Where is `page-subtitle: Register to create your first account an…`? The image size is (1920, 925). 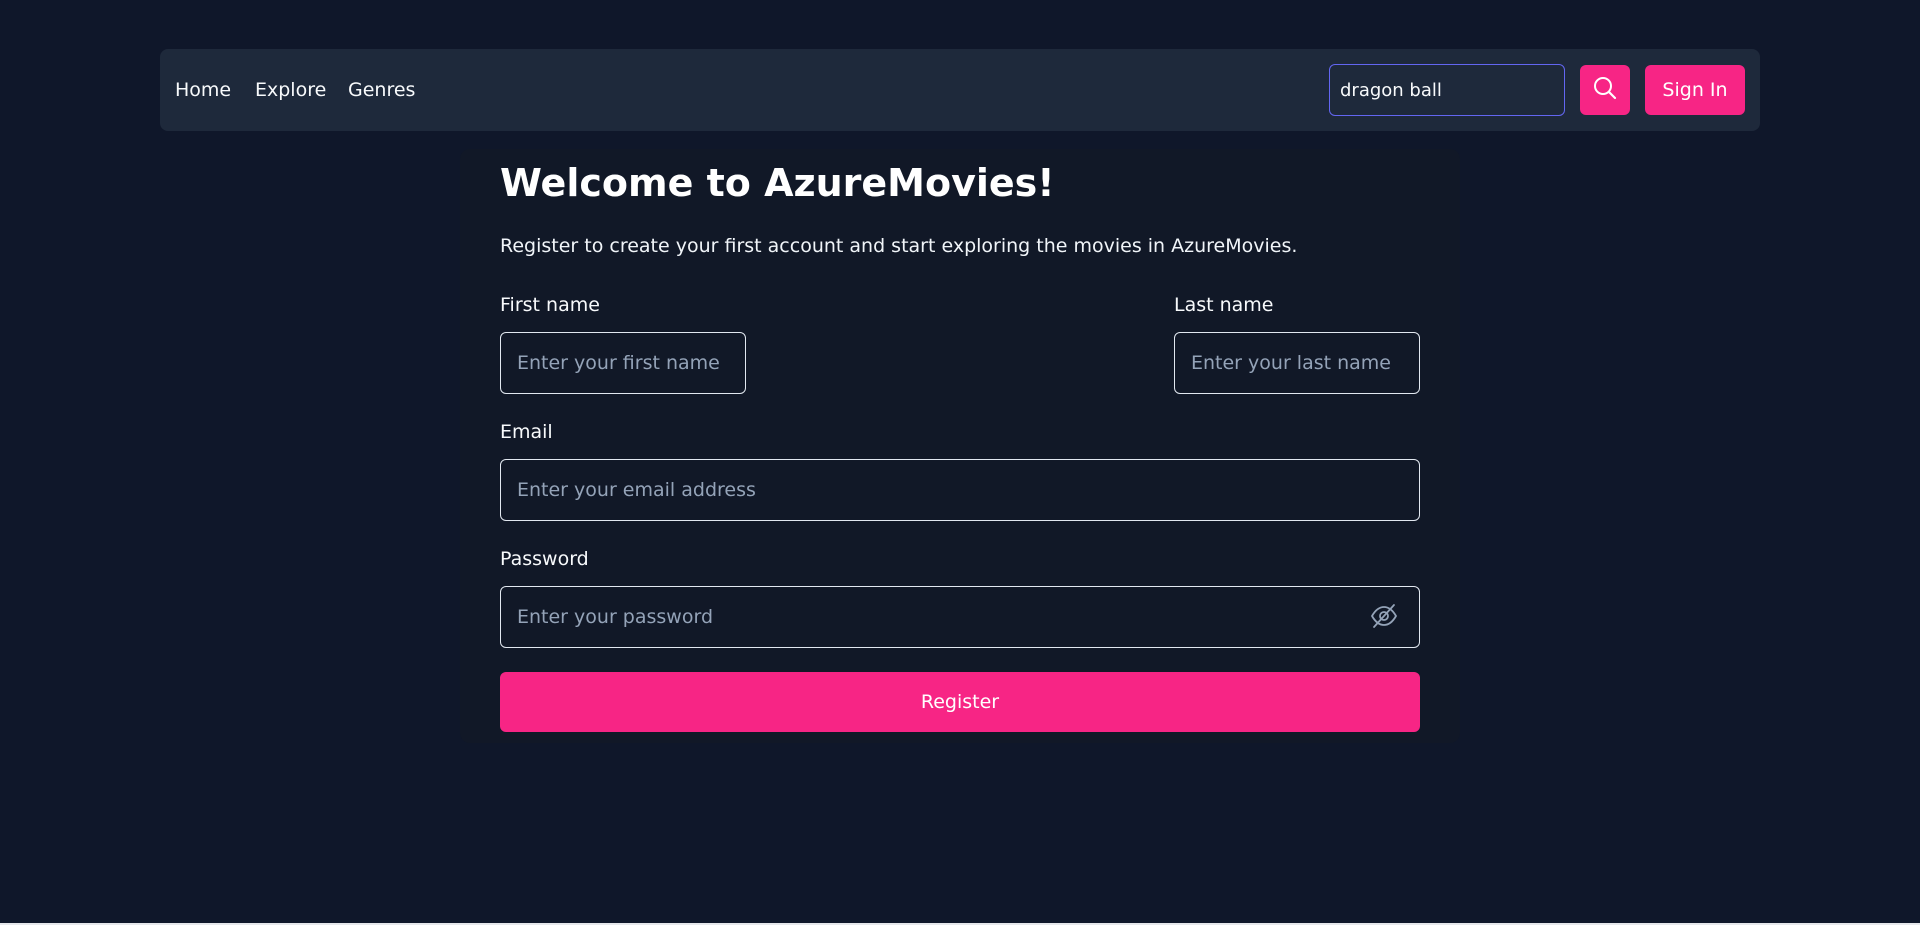
page-subtitle: Register to create your first account an… is located at coordinates (899, 246).